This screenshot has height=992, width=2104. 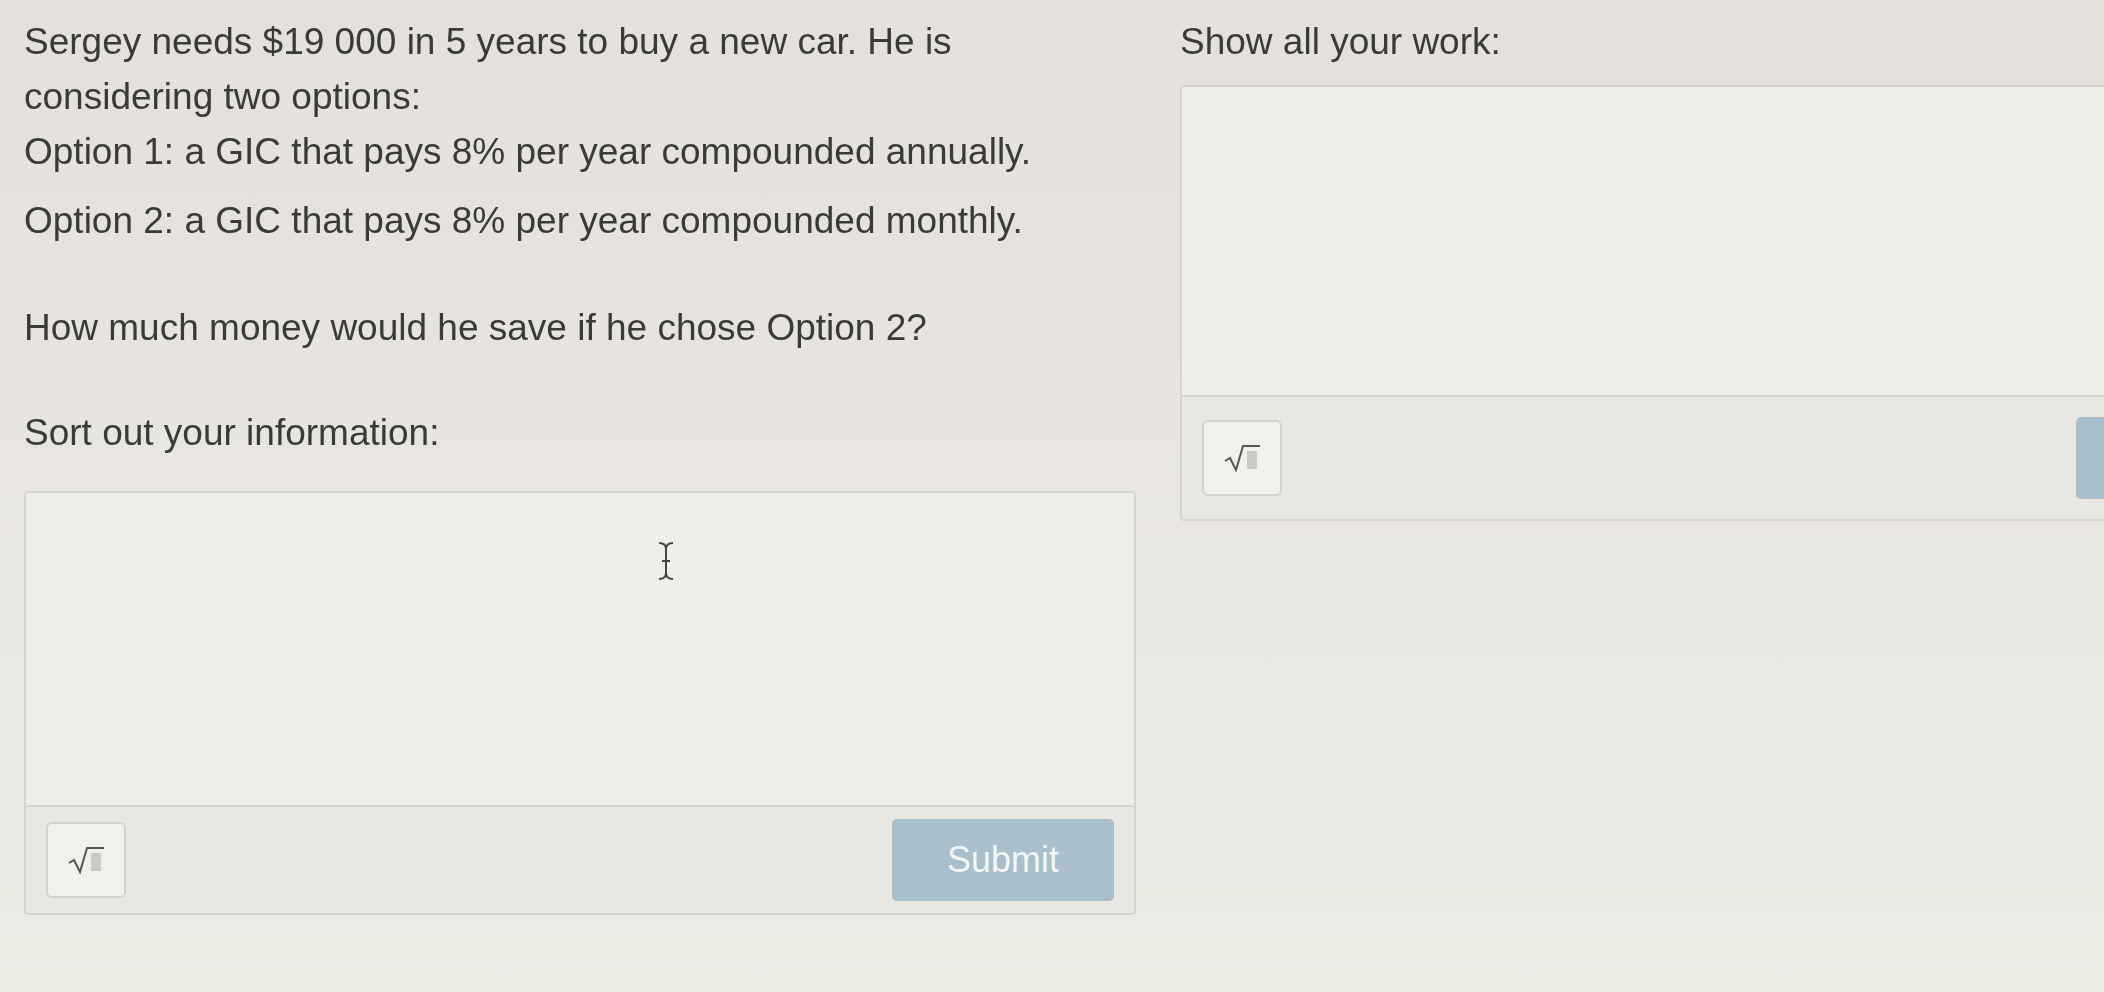 I want to click on option-text: Option 1: a GIC that pays 8% per year compounded annually., so click(x=528, y=152).